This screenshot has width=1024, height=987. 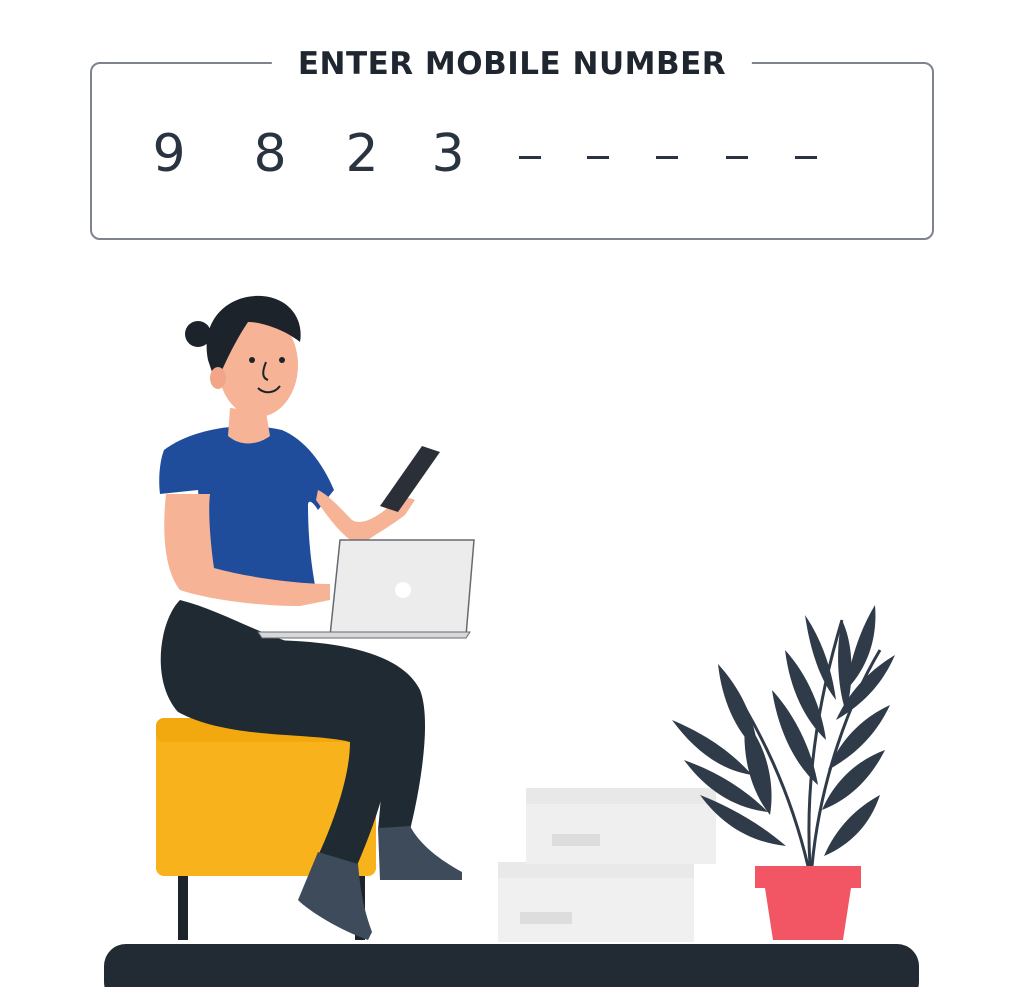 I want to click on storage-boxes, so click(x=607, y=865).